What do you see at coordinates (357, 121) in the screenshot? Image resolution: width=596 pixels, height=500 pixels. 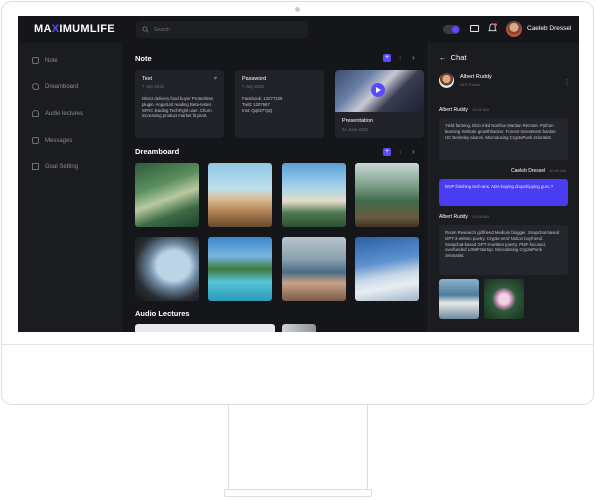 I see `presentation-title: Presentation` at bounding box center [357, 121].